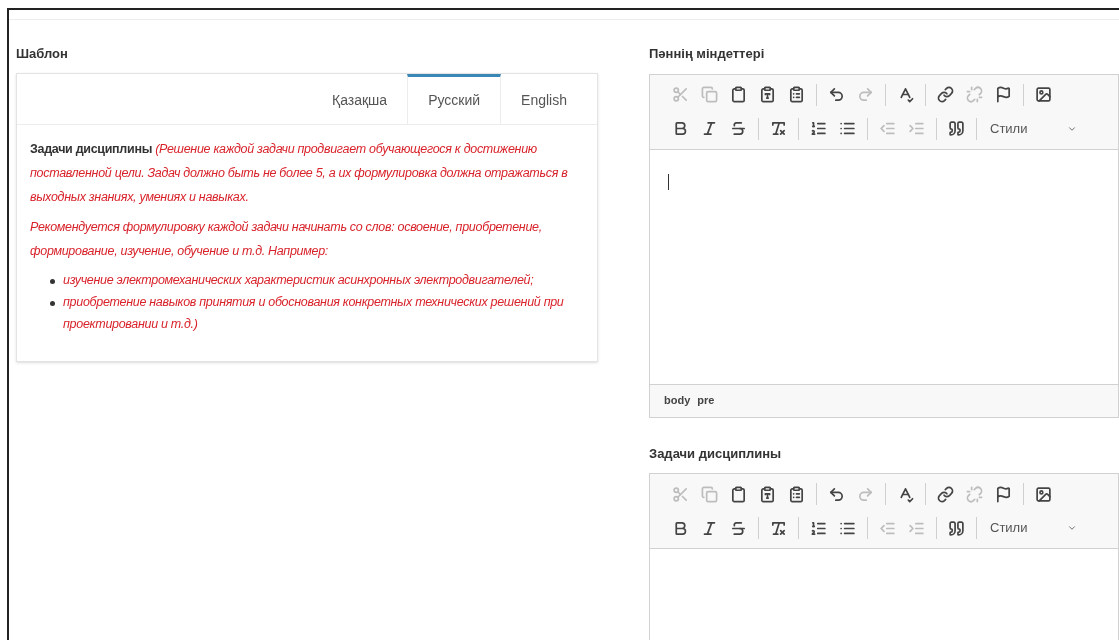  Describe the element at coordinates (916, 128) in the screenshot. I see `indent-icon` at that location.